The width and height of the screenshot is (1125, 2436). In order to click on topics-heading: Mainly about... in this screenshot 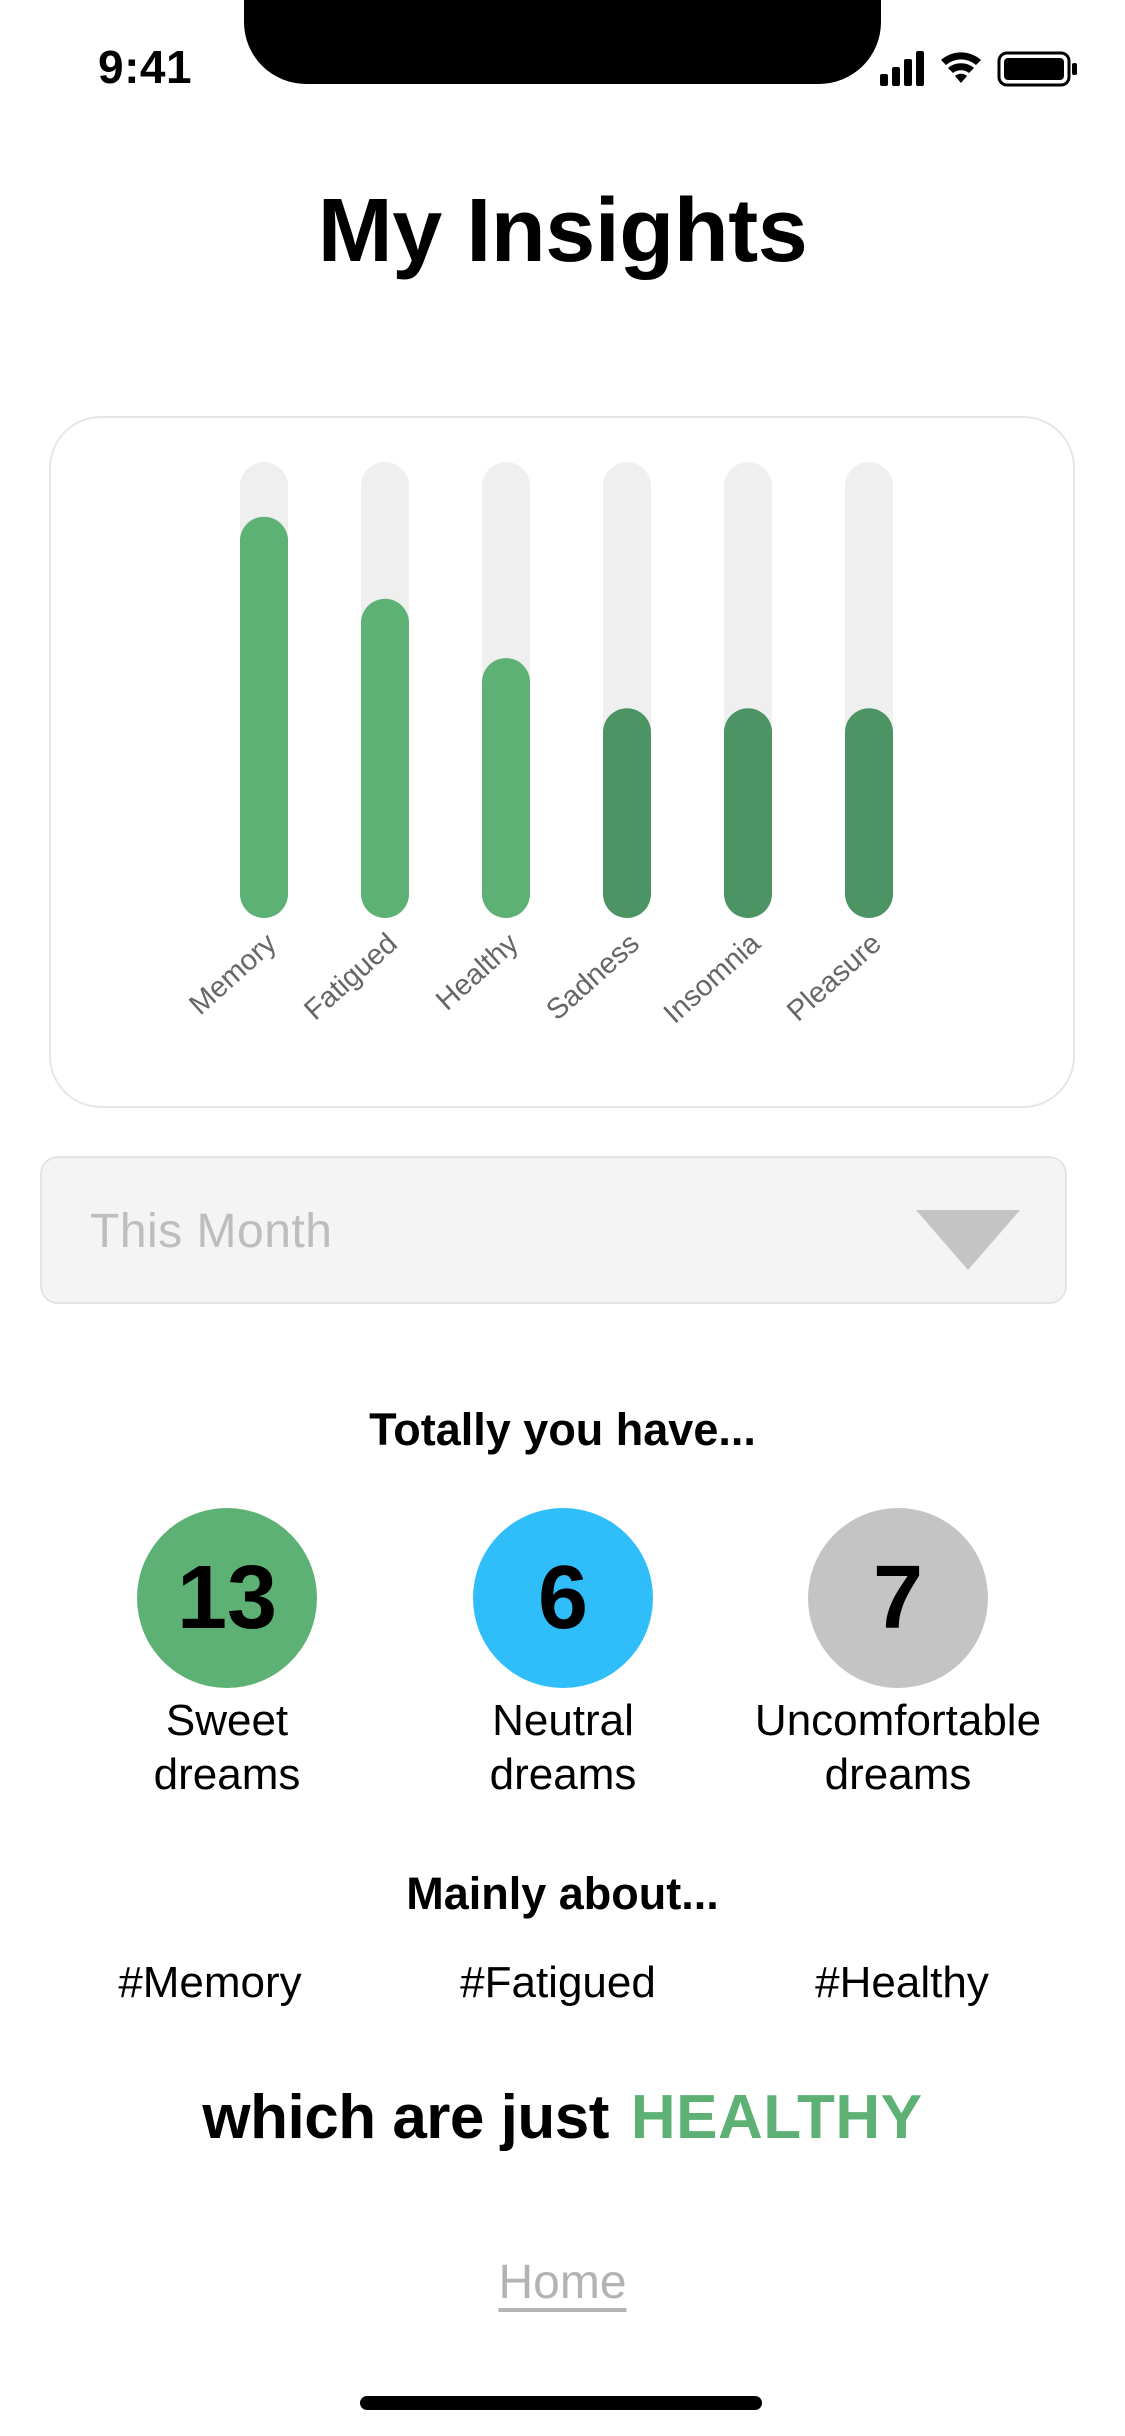, I will do `click(562, 1893)`.